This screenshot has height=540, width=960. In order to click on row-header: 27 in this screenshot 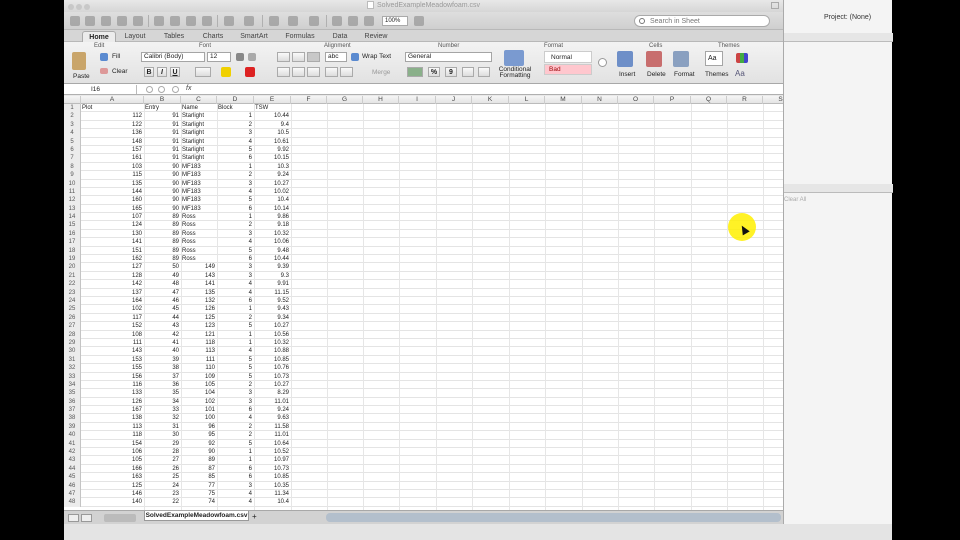, I will do `click(72, 326)`.